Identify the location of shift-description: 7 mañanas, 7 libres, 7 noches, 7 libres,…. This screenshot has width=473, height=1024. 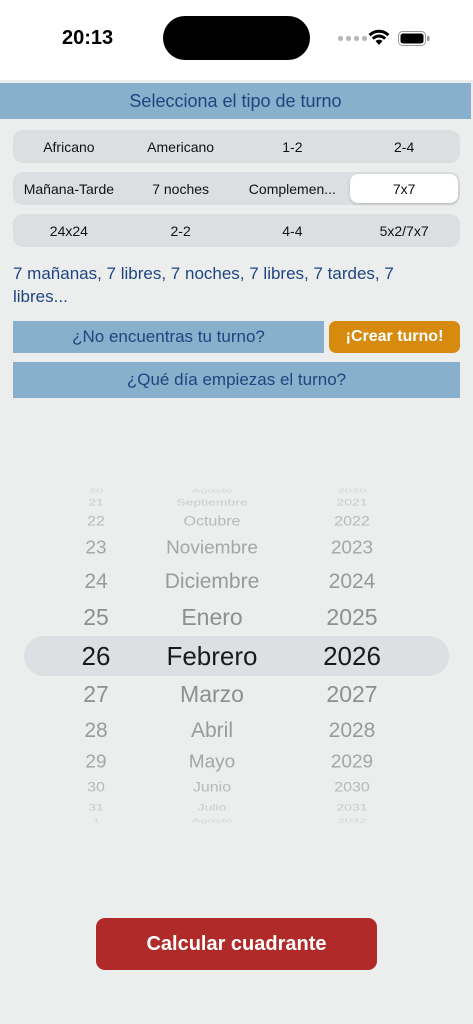
(203, 285).